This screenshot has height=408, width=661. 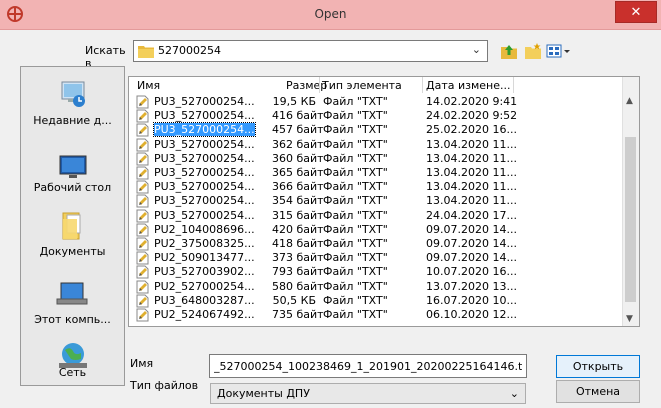 I want to click on desktop-icon, so click(x=73, y=166).